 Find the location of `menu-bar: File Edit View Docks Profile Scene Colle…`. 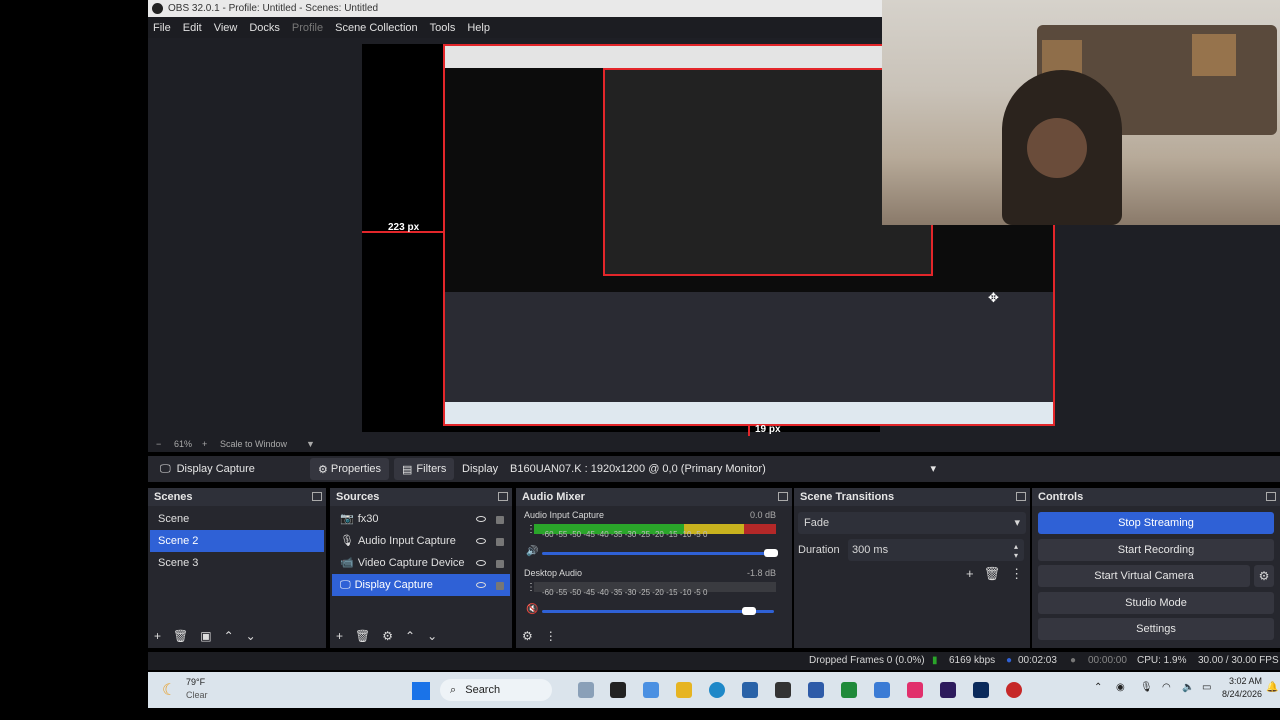

menu-bar: File Edit View Docks Profile Scene Colle… is located at coordinates (516, 27).